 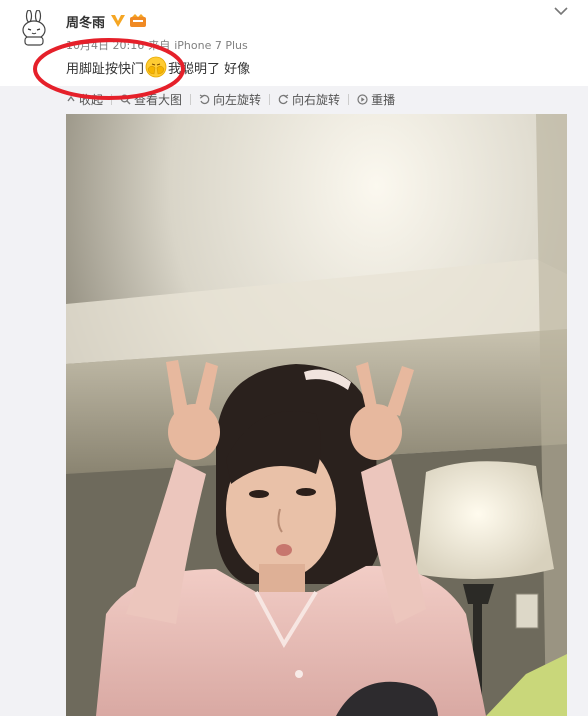 I want to click on collapse-button: 收起, so click(x=84, y=99).